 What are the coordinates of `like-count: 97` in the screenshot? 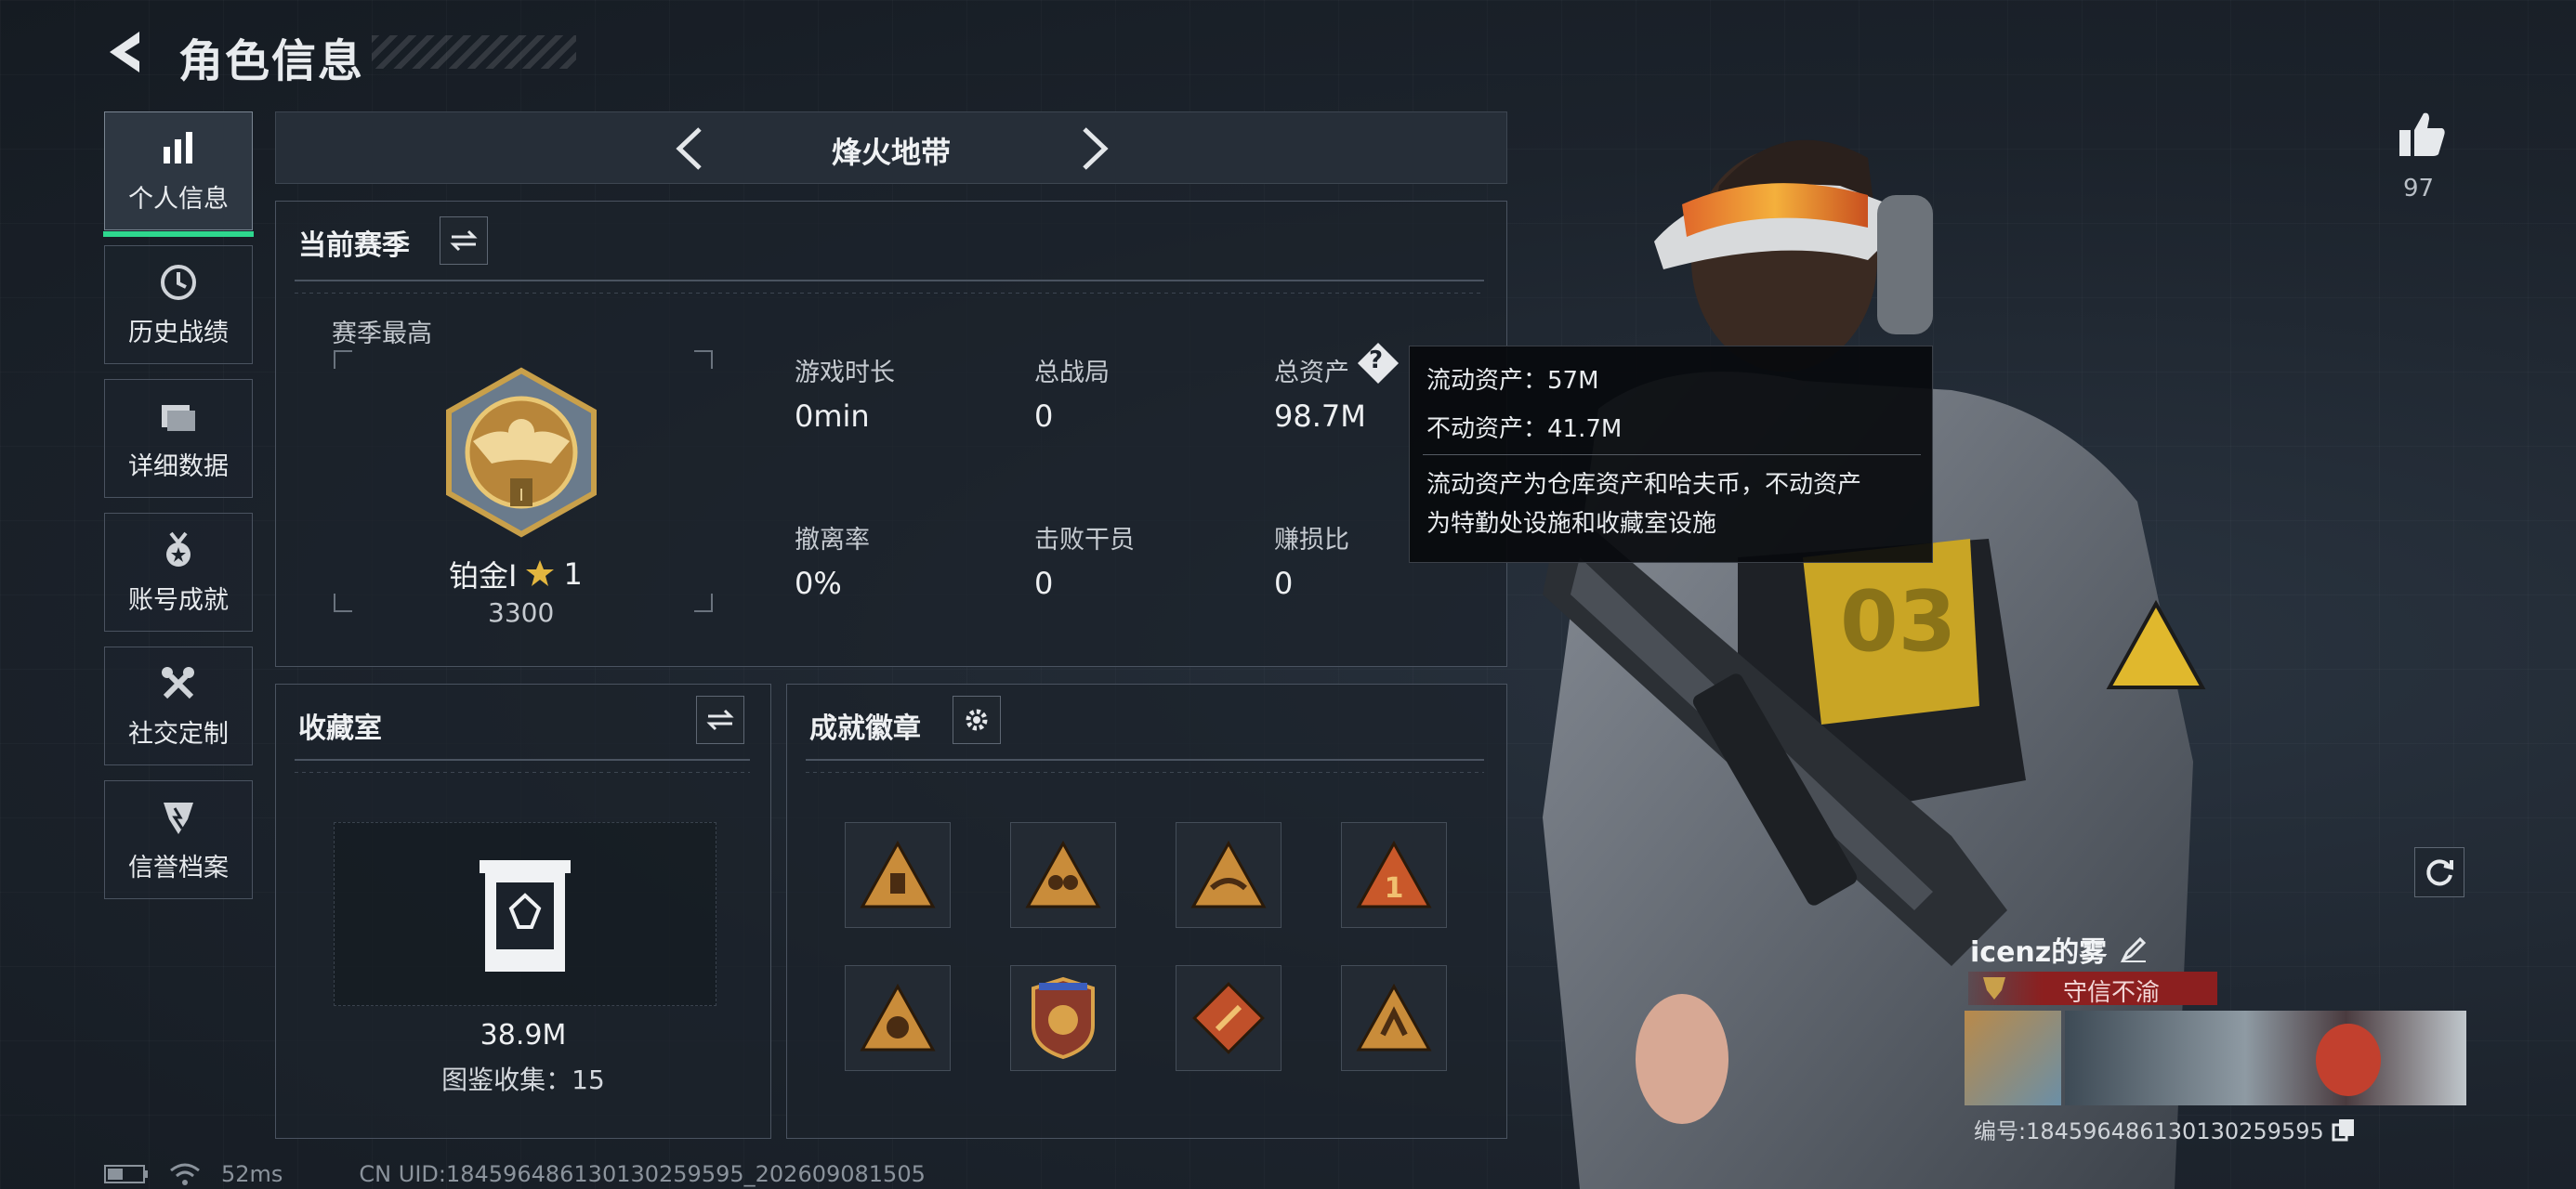 It's located at (2419, 189).